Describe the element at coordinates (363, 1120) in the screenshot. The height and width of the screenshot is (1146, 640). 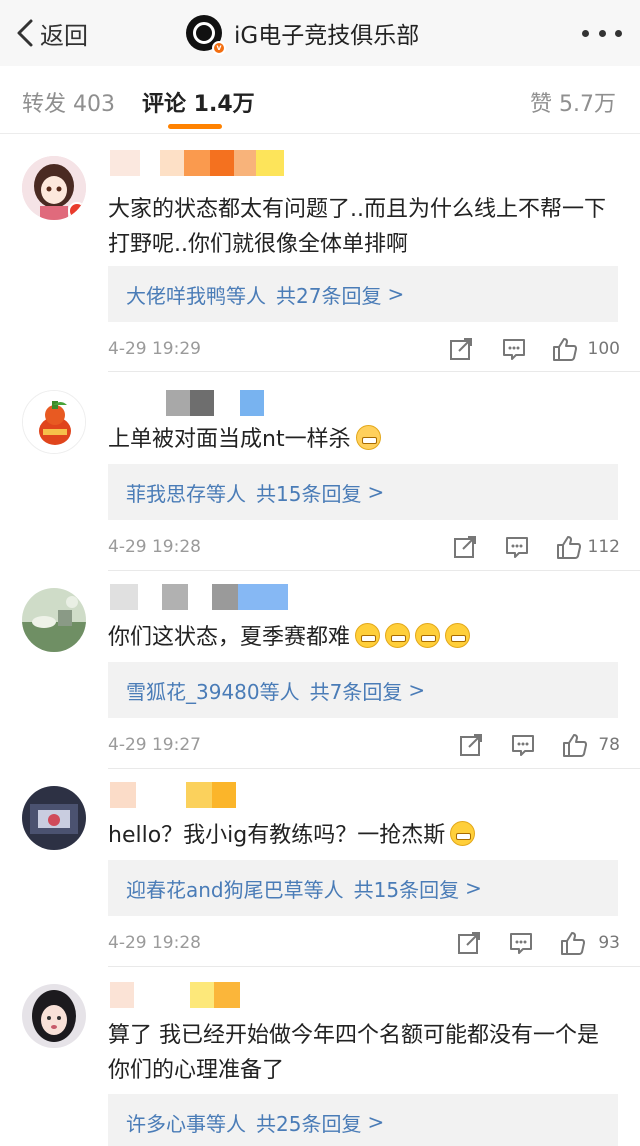
I see `reply-summary: 许多心事 等人 共25条回复 >` at that location.